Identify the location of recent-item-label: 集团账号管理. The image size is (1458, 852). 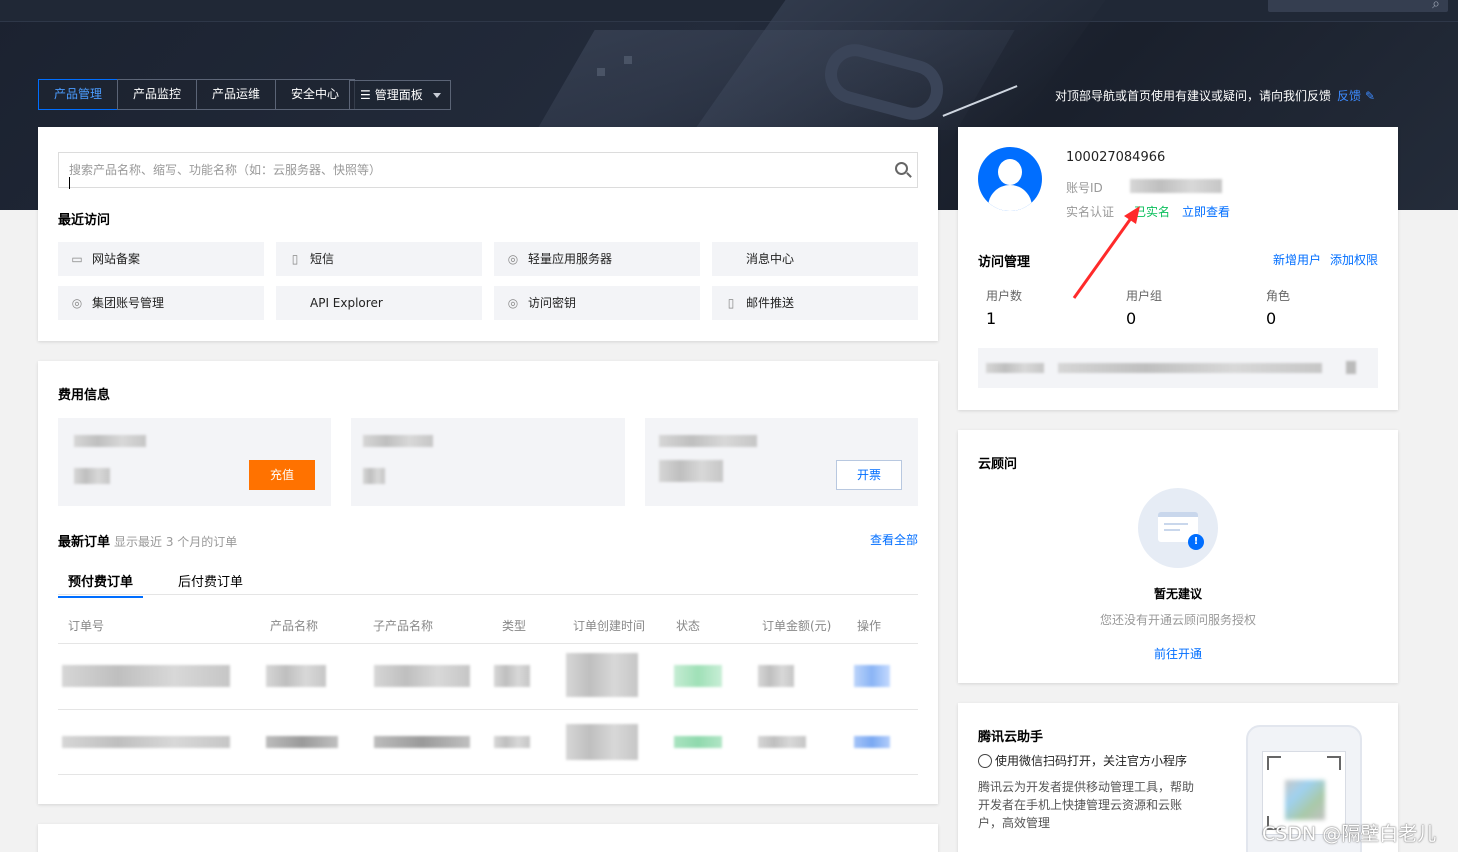
(128, 303).